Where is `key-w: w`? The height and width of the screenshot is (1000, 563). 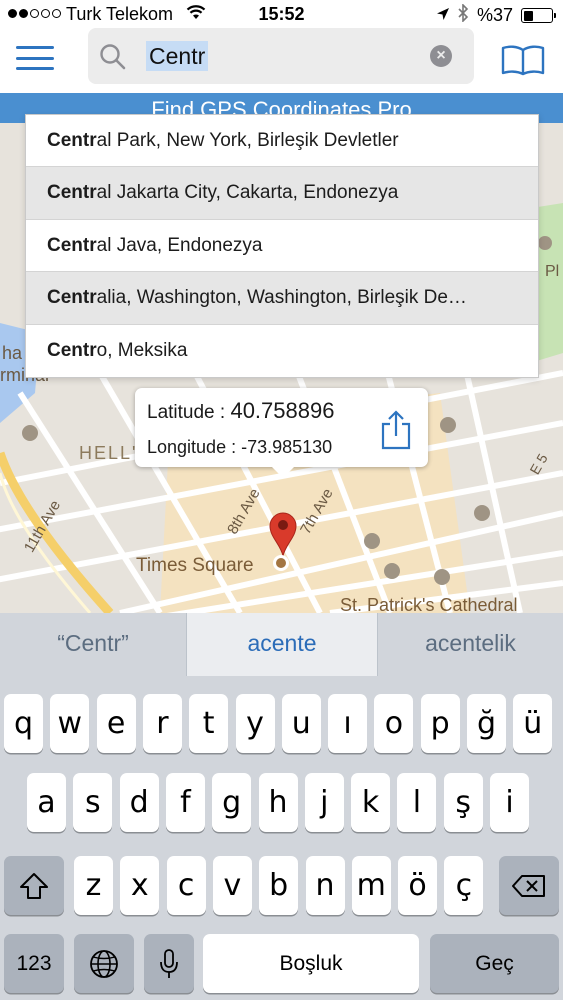
key-w: w is located at coordinates (70, 723).